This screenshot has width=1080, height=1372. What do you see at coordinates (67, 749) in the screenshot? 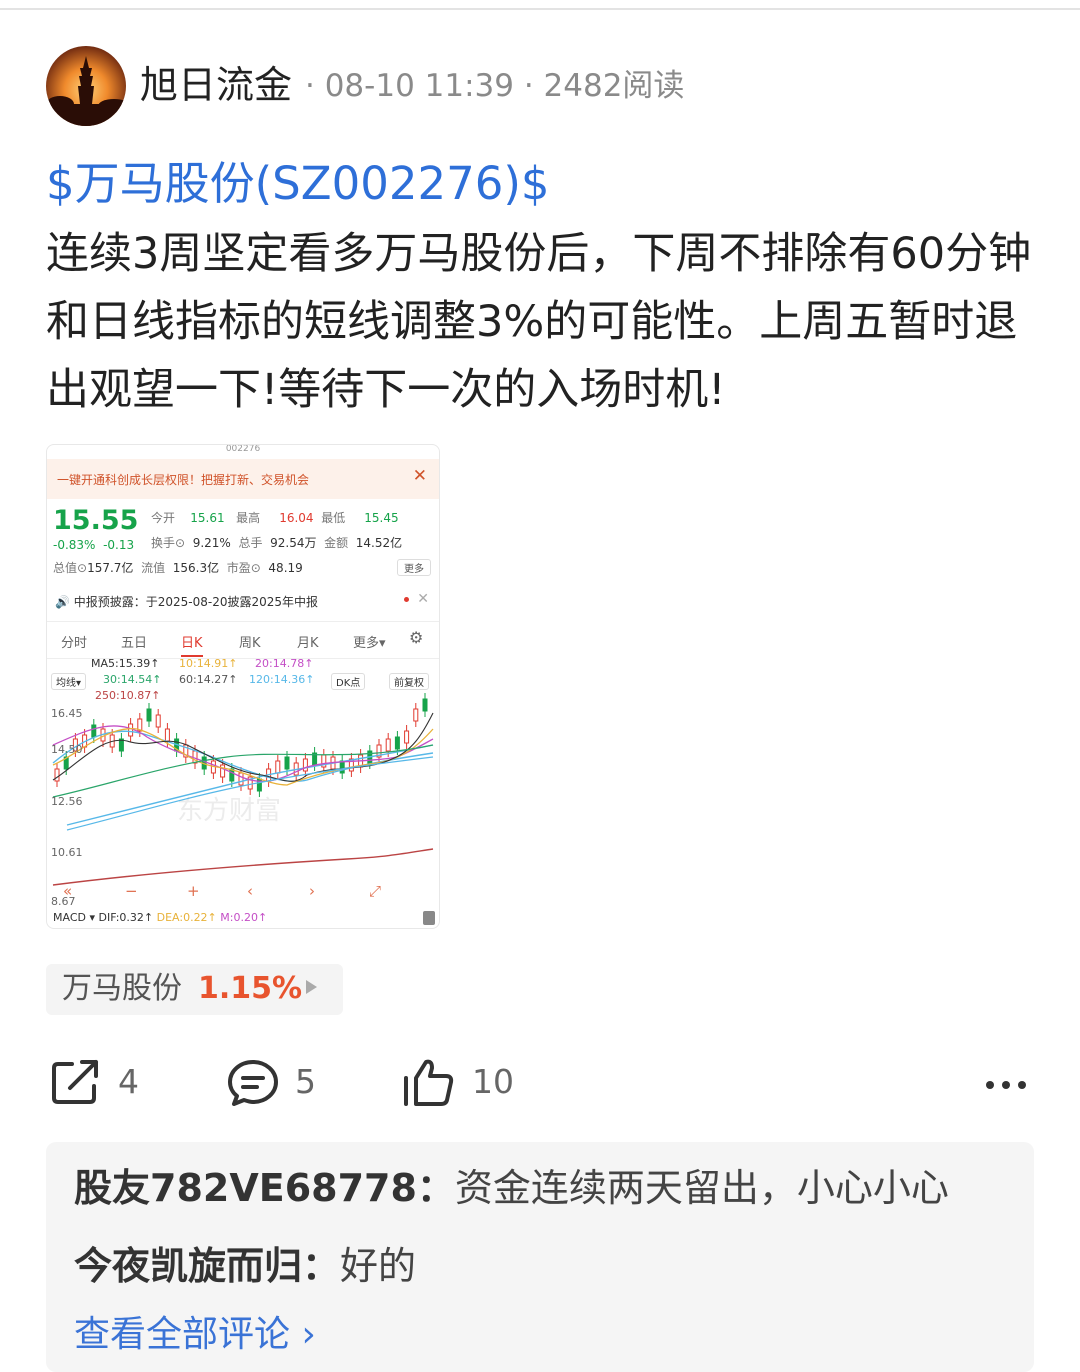
I see `y-tick-2: 14.50` at bounding box center [67, 749].